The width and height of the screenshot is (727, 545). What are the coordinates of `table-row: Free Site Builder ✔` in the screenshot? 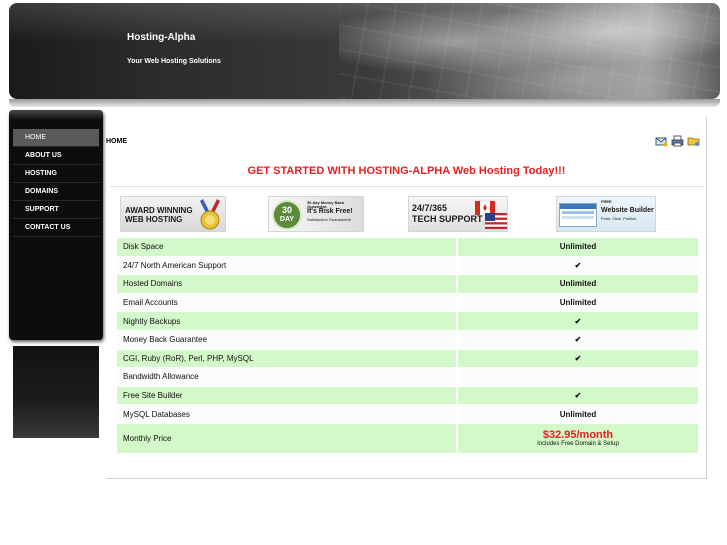 It's located at (407, 396).